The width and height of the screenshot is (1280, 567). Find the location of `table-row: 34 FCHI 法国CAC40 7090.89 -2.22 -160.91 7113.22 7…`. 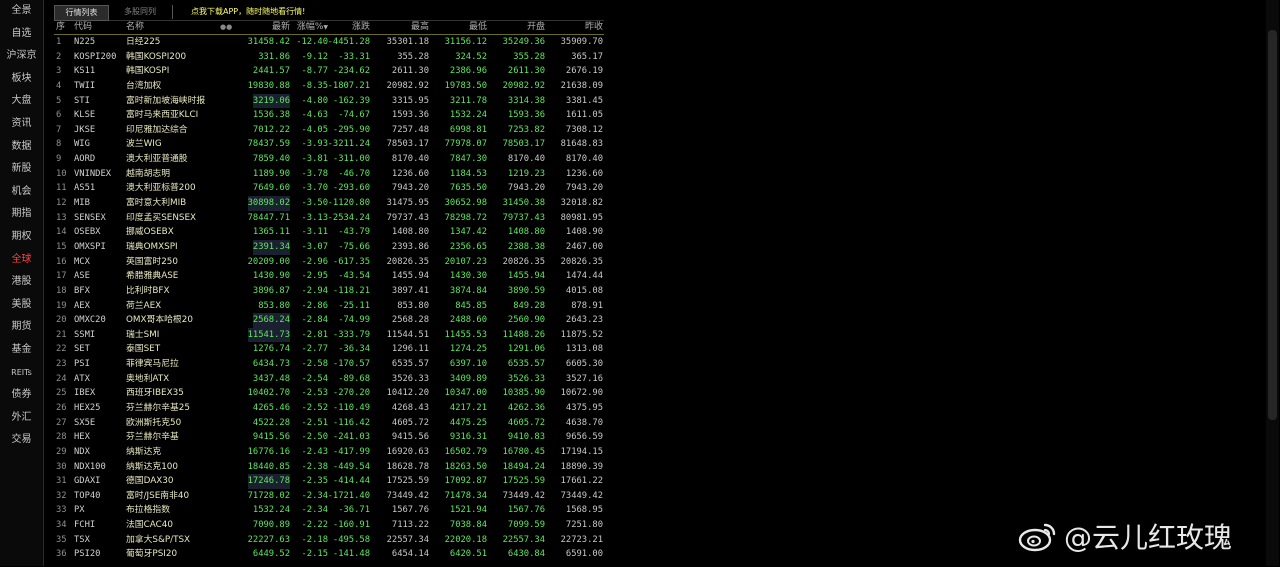

table-row: 34 FCHI 法国CAC40 7090.89 -2.22 -160.91 7113.22 7… is located at coordinates (329, 525).